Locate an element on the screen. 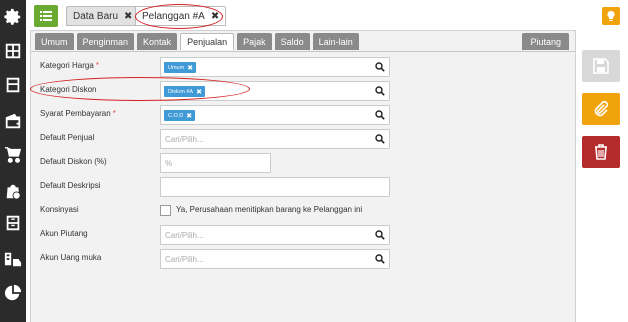 This screenshot has width=628, height=322. delete-button is located at coordinates (601, 152).